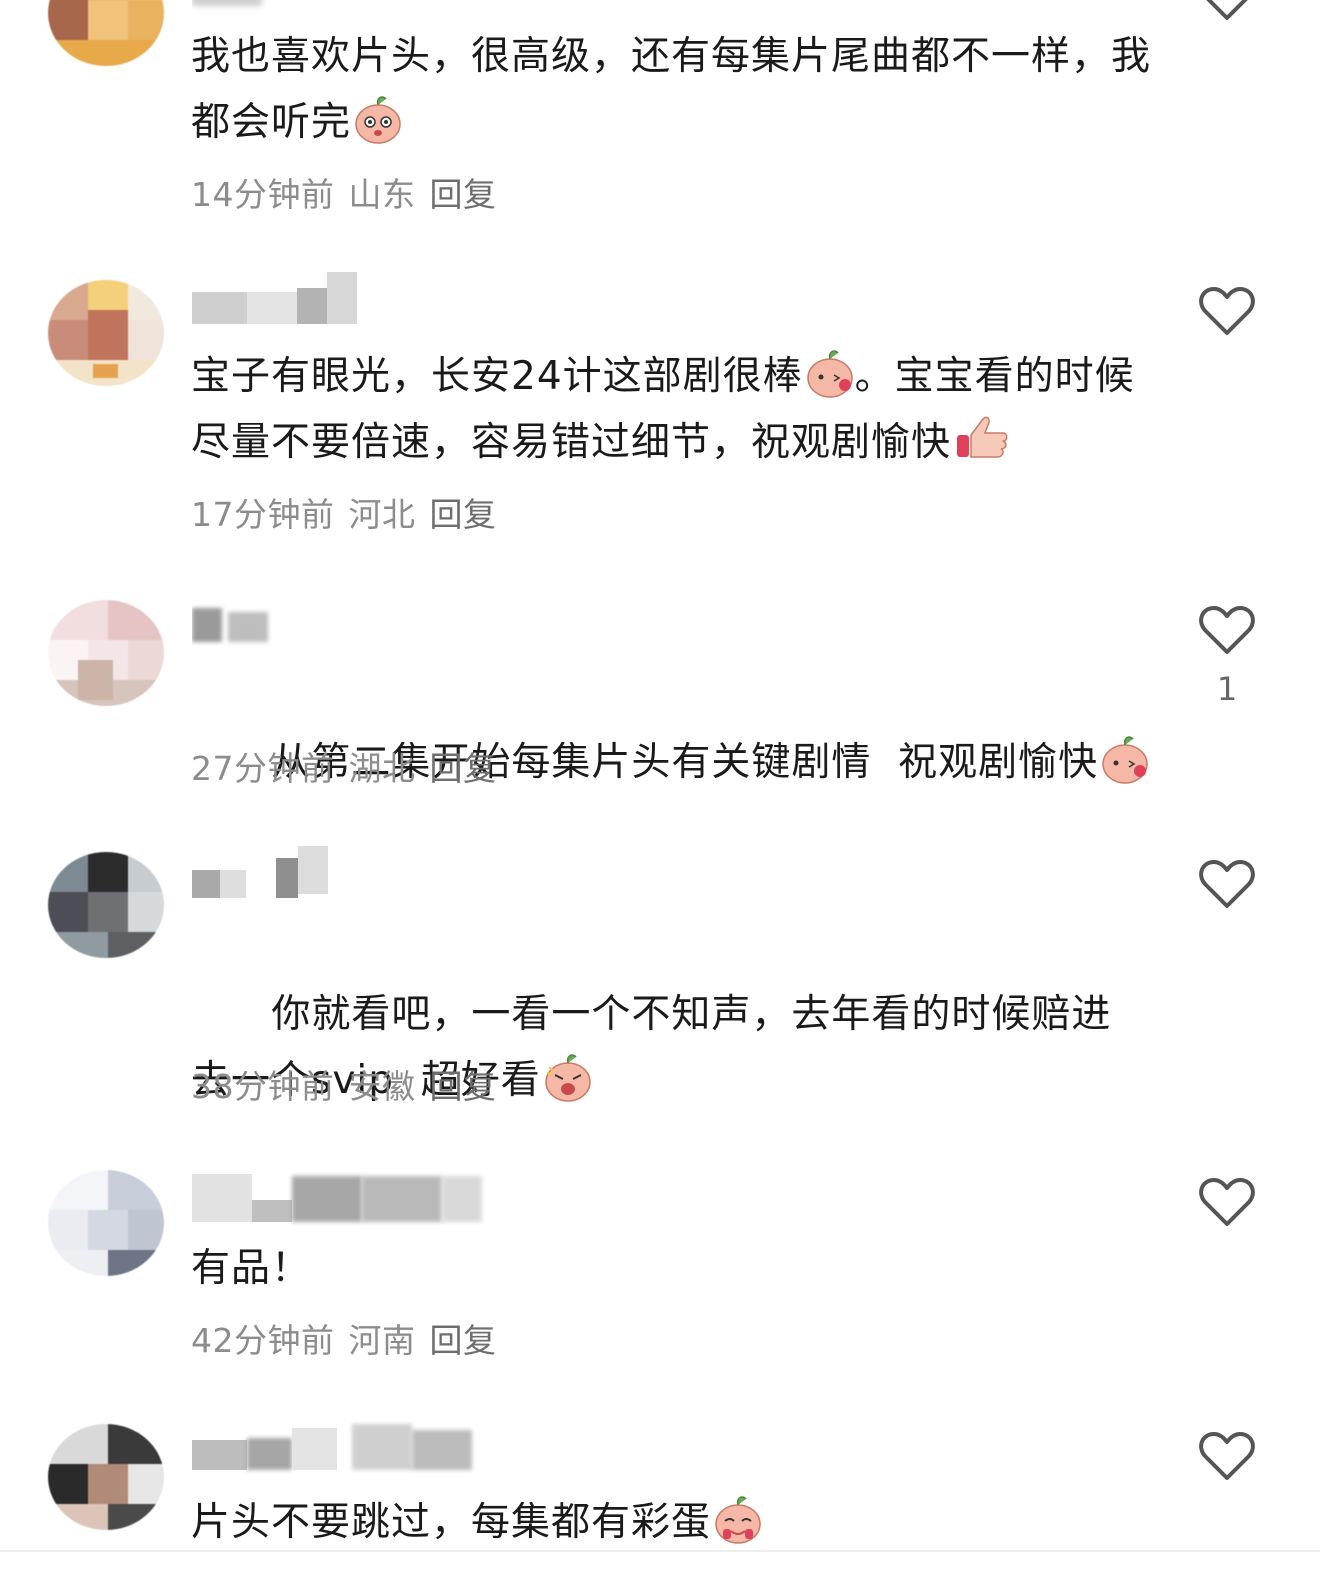 Image resolution: width=1320 pixels, height=1587 pixels. Describe the element at coordinates (1227, 689) in the screenshot. I see `like-count: 1` at that location.